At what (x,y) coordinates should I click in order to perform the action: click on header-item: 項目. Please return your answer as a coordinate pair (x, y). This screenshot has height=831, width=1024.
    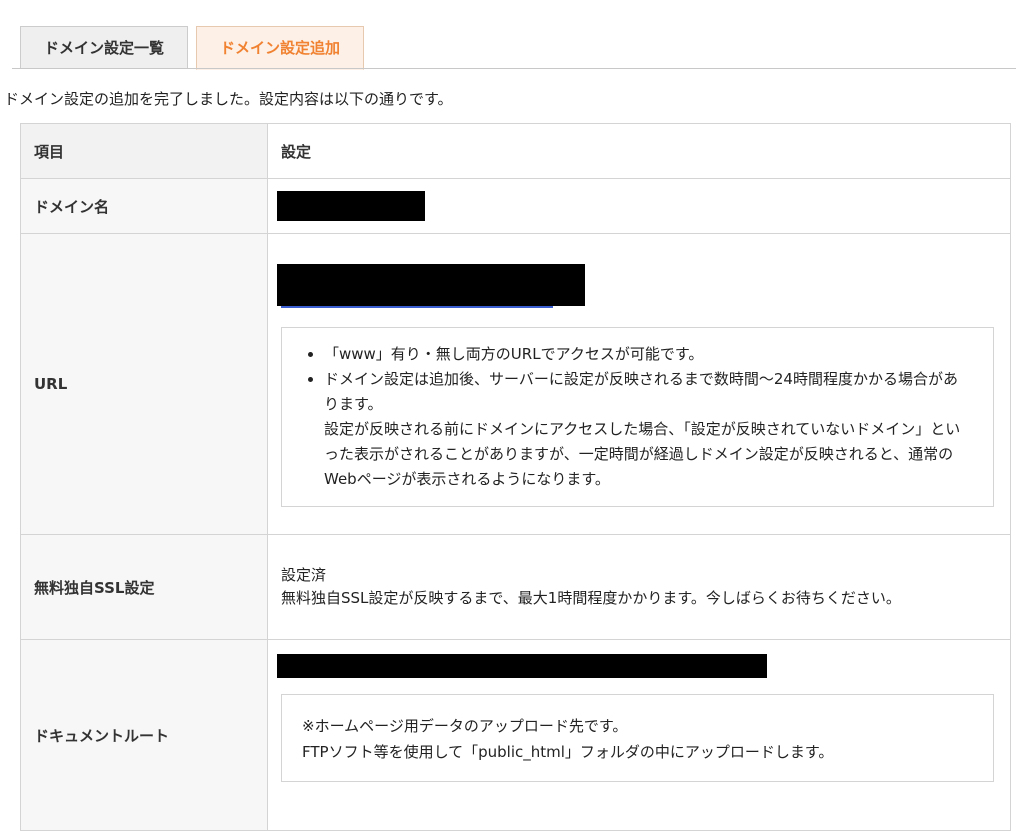
    Looking at the image, I should click on (144, 151).